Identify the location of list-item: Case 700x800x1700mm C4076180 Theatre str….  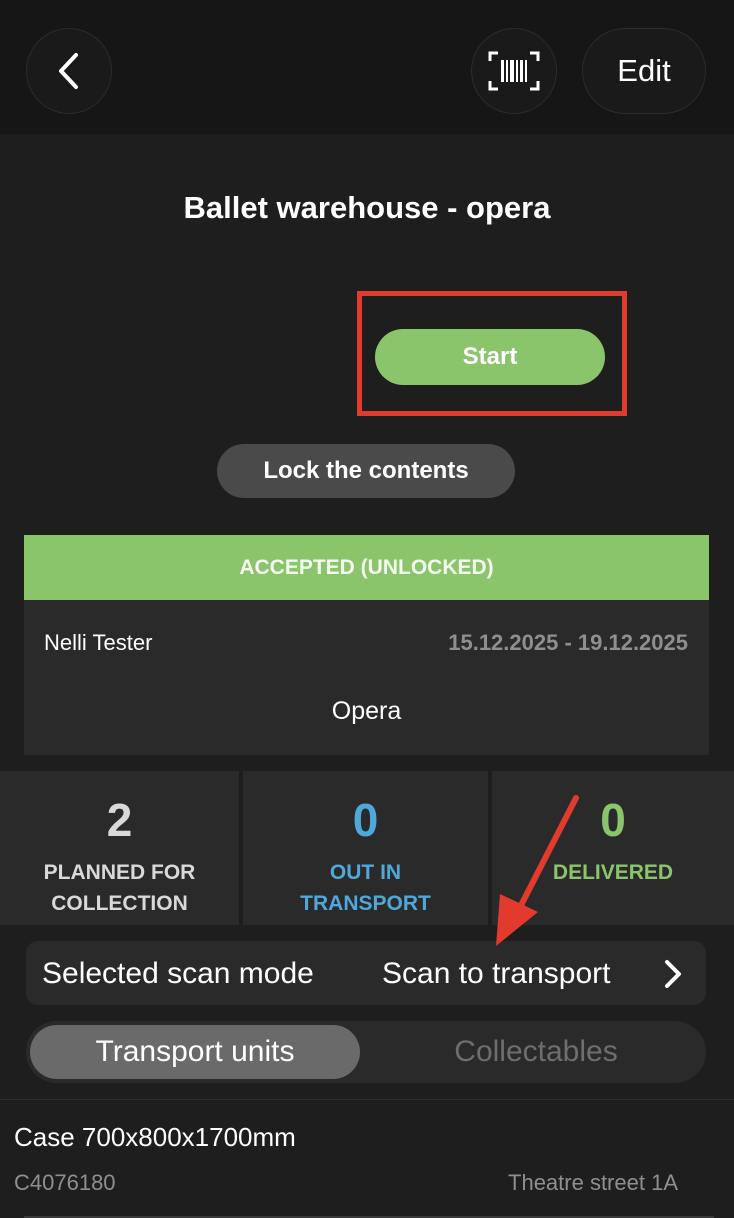
(367, 1158).